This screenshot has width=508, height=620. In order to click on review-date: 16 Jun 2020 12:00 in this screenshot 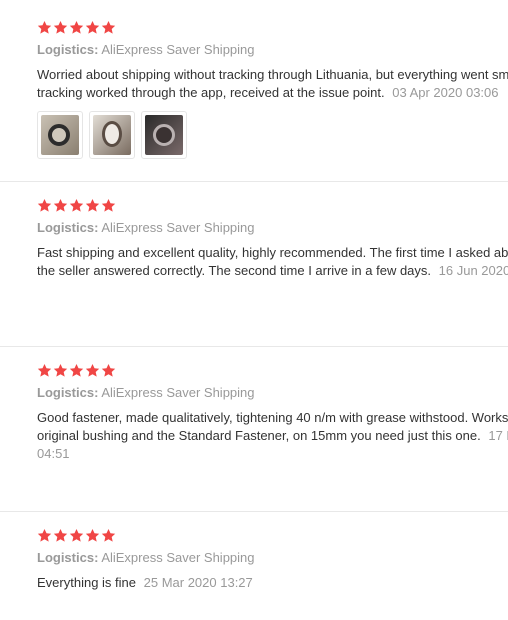, I will do `click(473, 270)`.